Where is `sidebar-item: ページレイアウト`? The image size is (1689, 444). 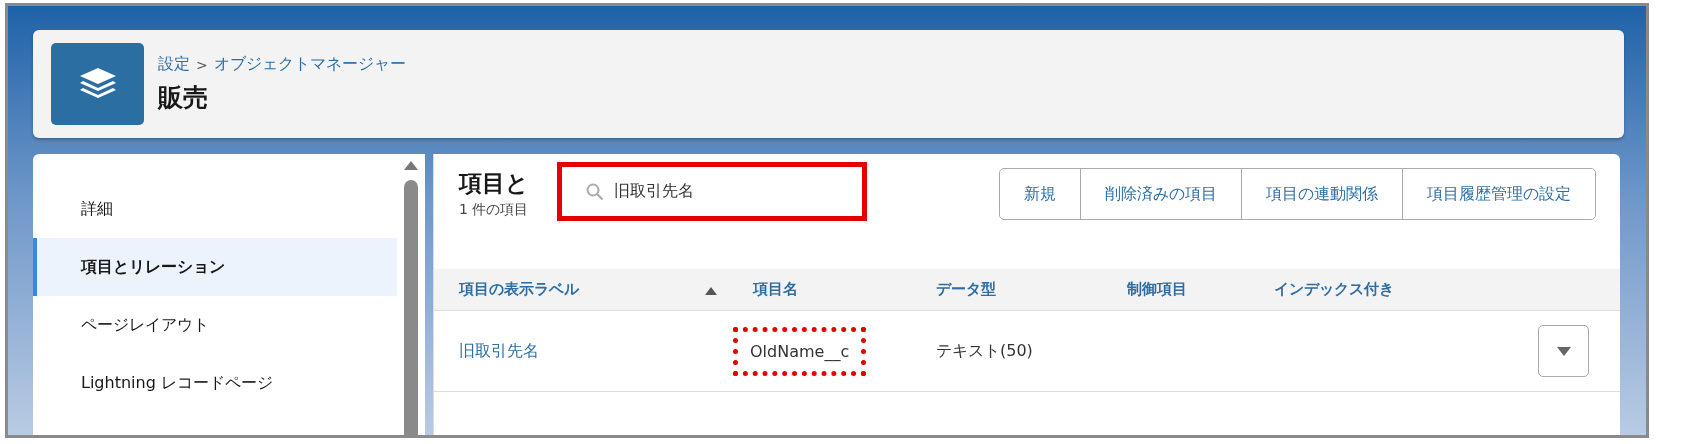
sidebar-item: ページレイアウト is located at coordinates (215, 325).